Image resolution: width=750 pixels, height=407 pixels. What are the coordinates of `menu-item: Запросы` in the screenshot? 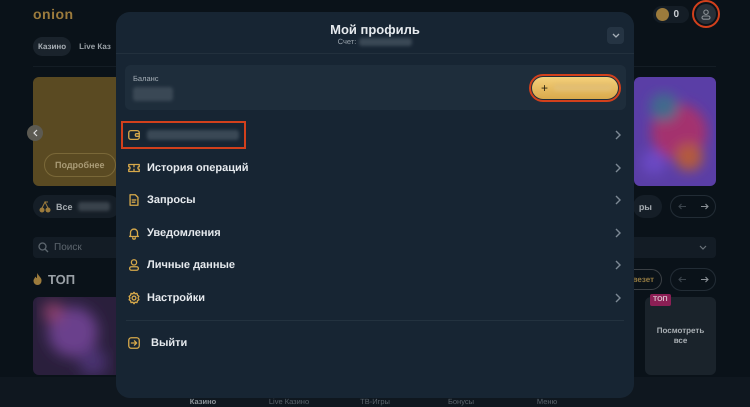 It's located at (372, 200).